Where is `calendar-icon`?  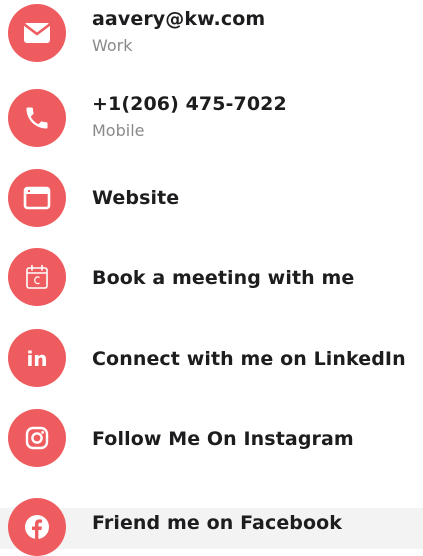
calendar-icon is located at coordinates (37, 277).